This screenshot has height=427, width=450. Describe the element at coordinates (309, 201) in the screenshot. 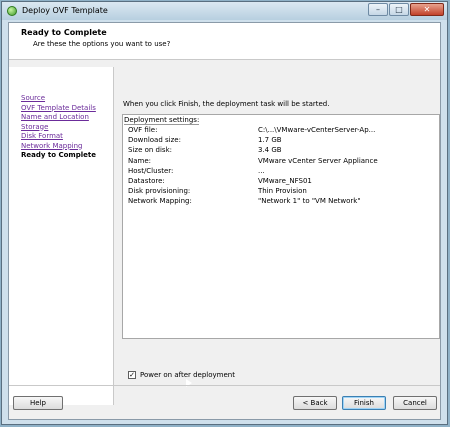

I see `setting-value: "Network 1" to "VM Network"` at that location.